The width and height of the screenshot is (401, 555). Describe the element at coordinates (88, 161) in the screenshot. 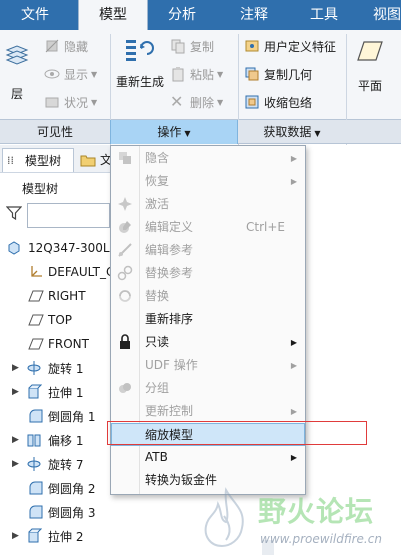

I see `folder-icon` at that location.